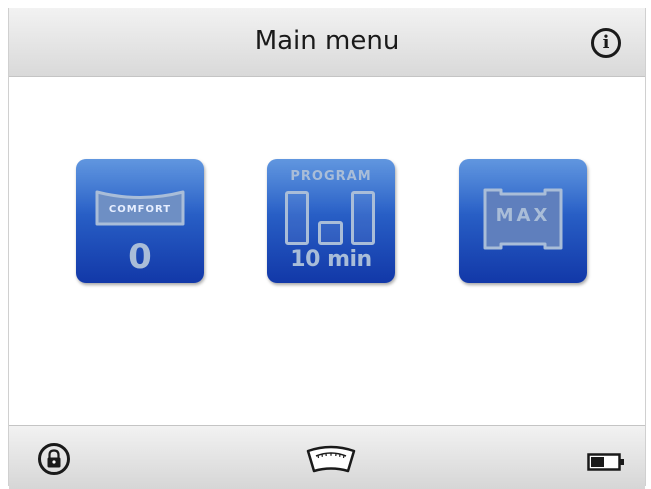 This screenshot has height=489, width=651. Describe the element at coordinates (54, 459) in the screenshot. I see `lock-icon` at that location.